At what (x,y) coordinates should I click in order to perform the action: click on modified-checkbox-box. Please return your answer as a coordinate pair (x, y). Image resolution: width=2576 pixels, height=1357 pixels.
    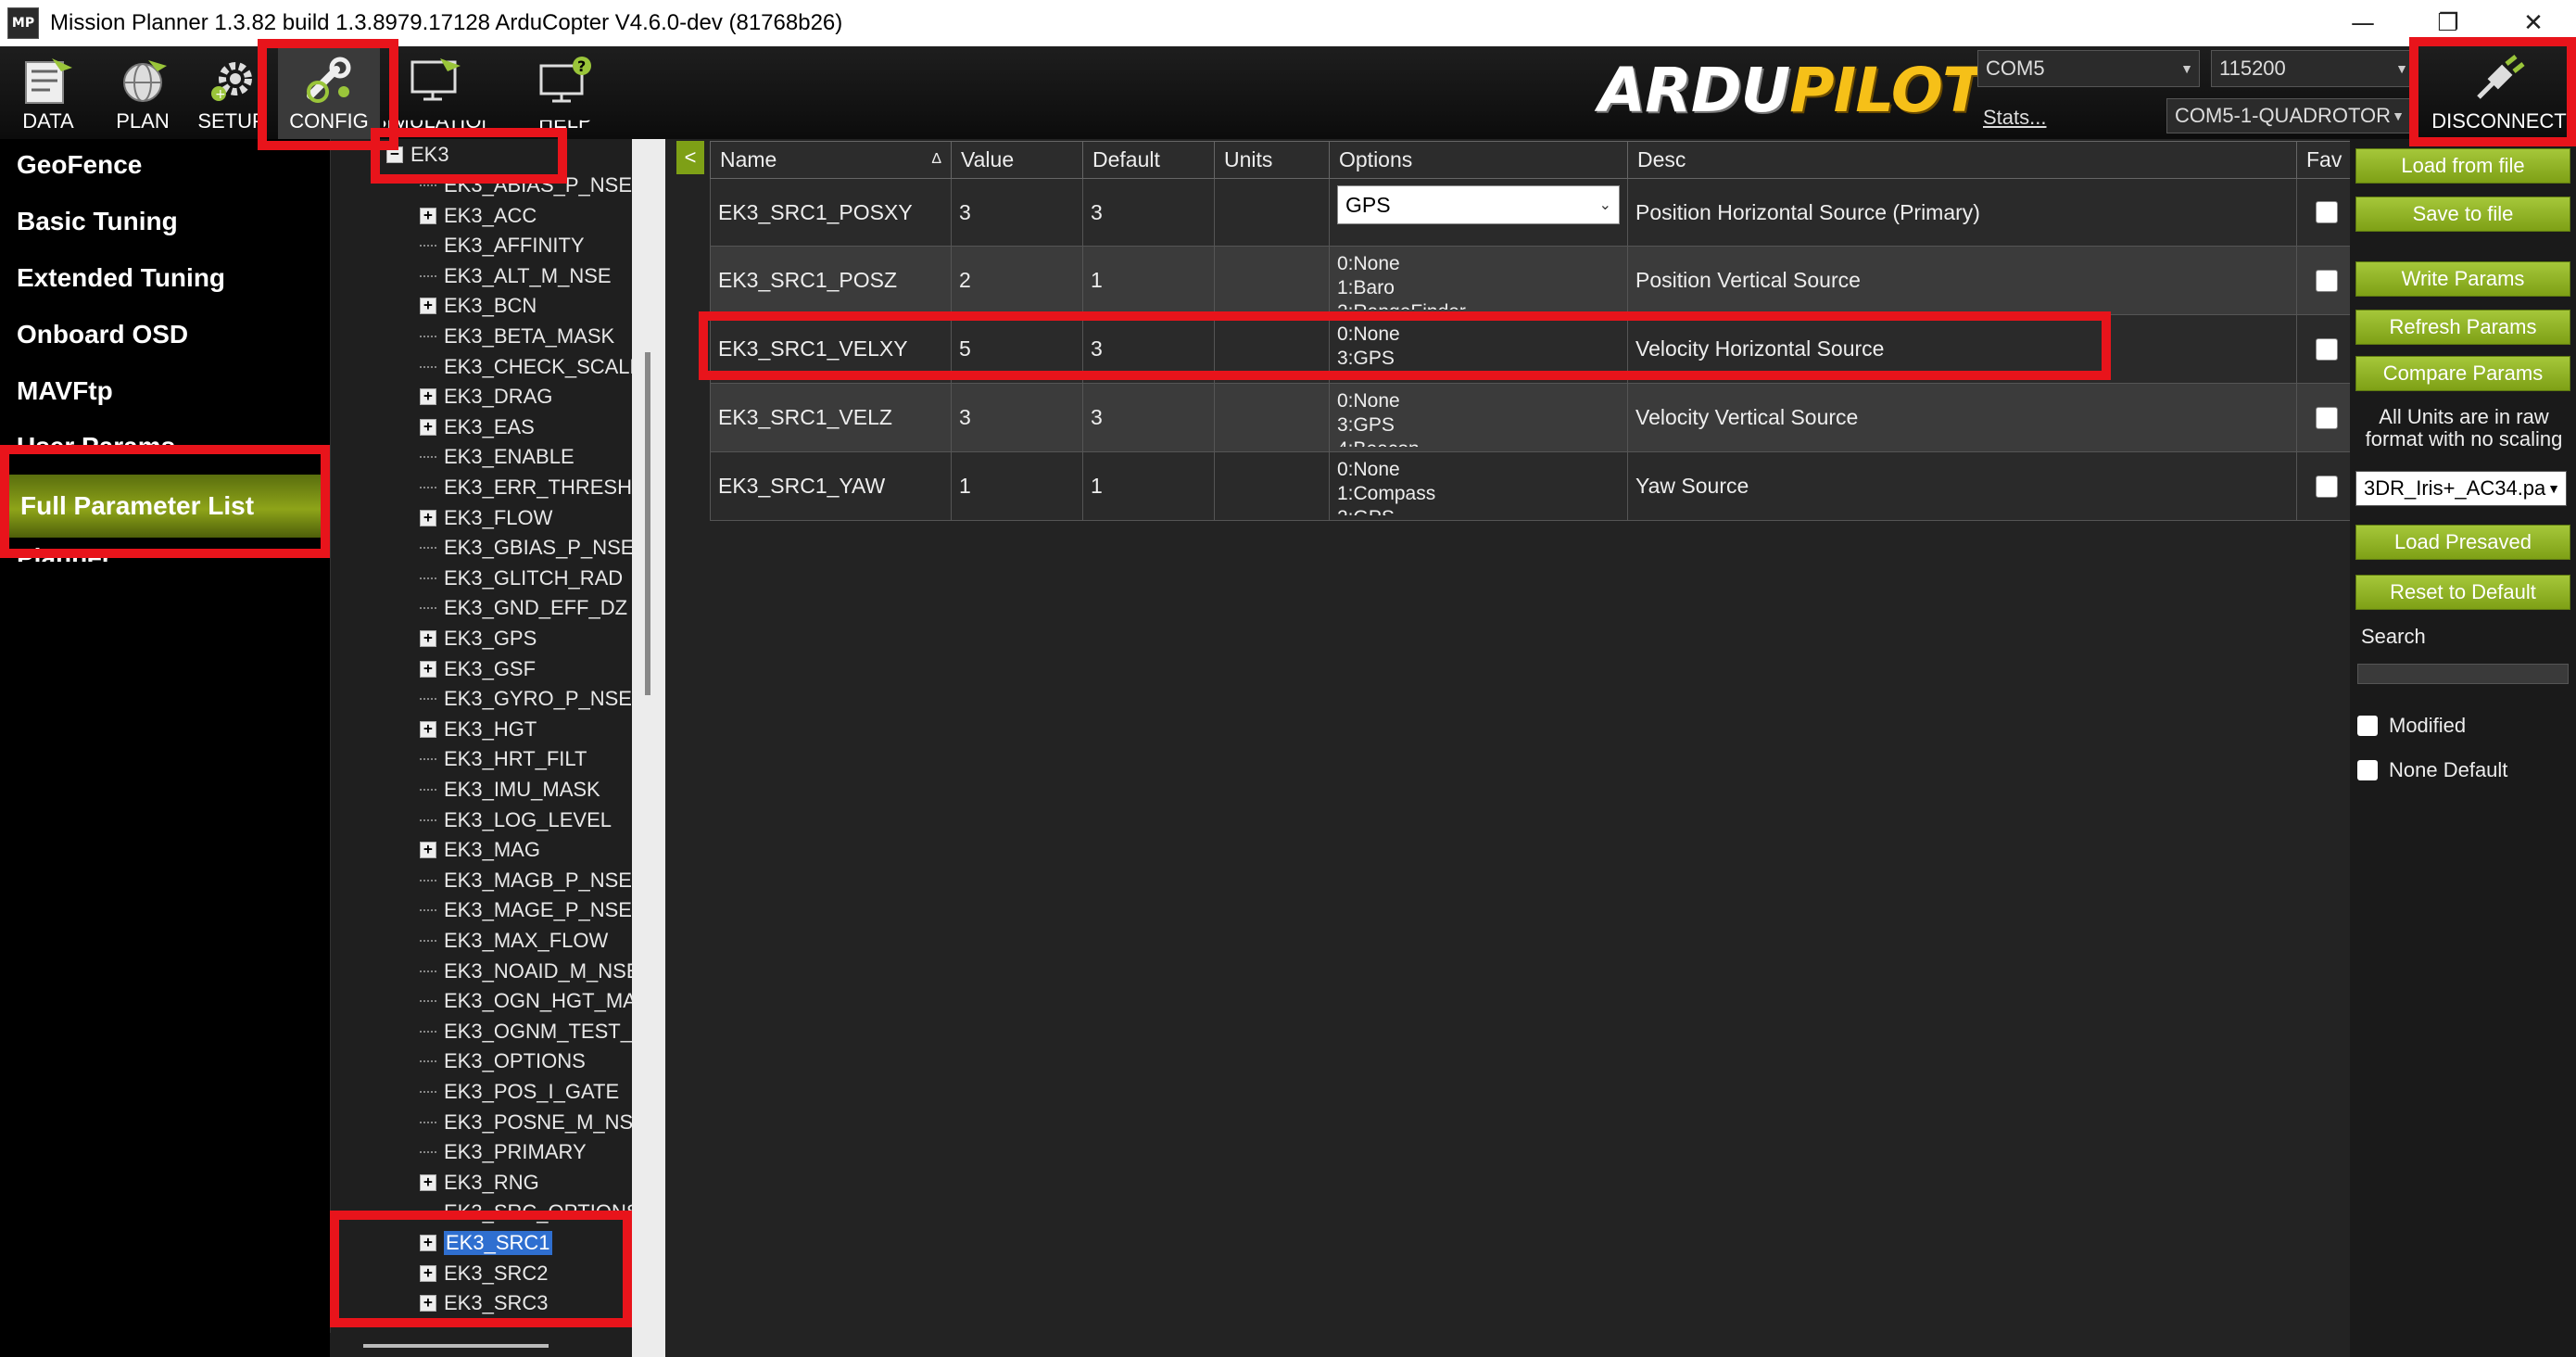
    Looking at the image, I should click on (2367, 726).